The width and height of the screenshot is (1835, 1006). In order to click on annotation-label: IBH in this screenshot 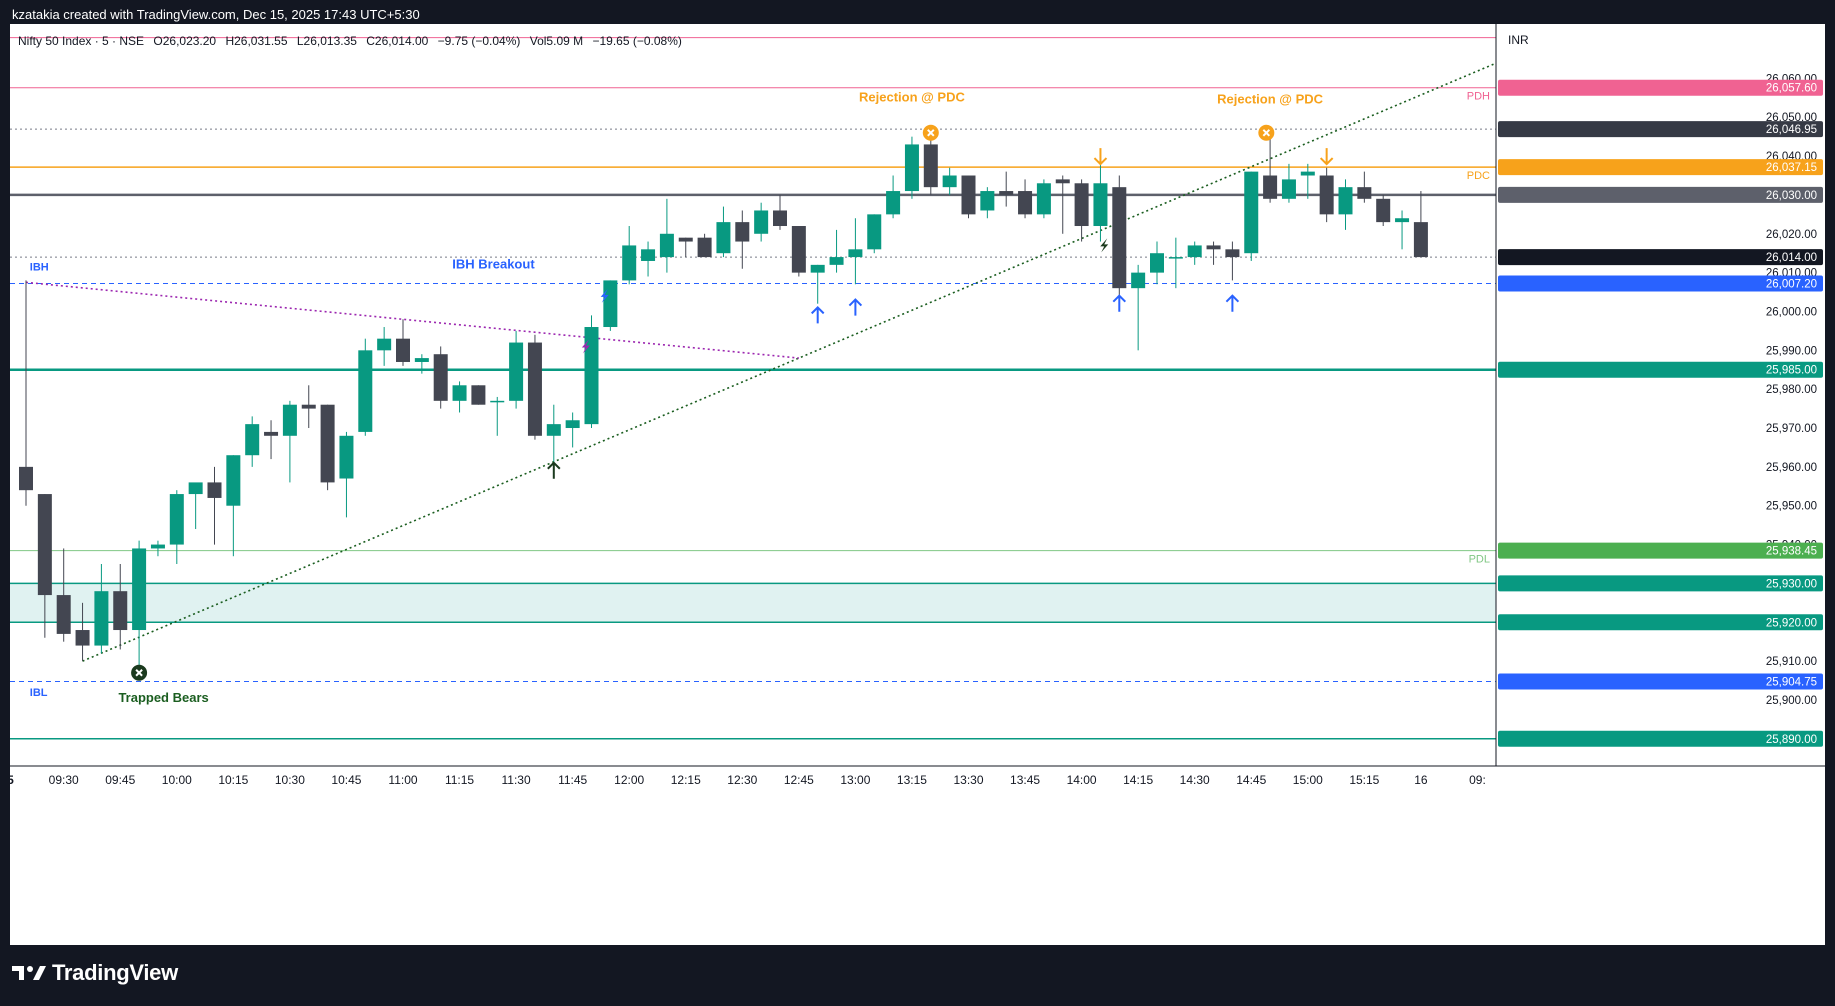, I will do `click(39, 268)`.